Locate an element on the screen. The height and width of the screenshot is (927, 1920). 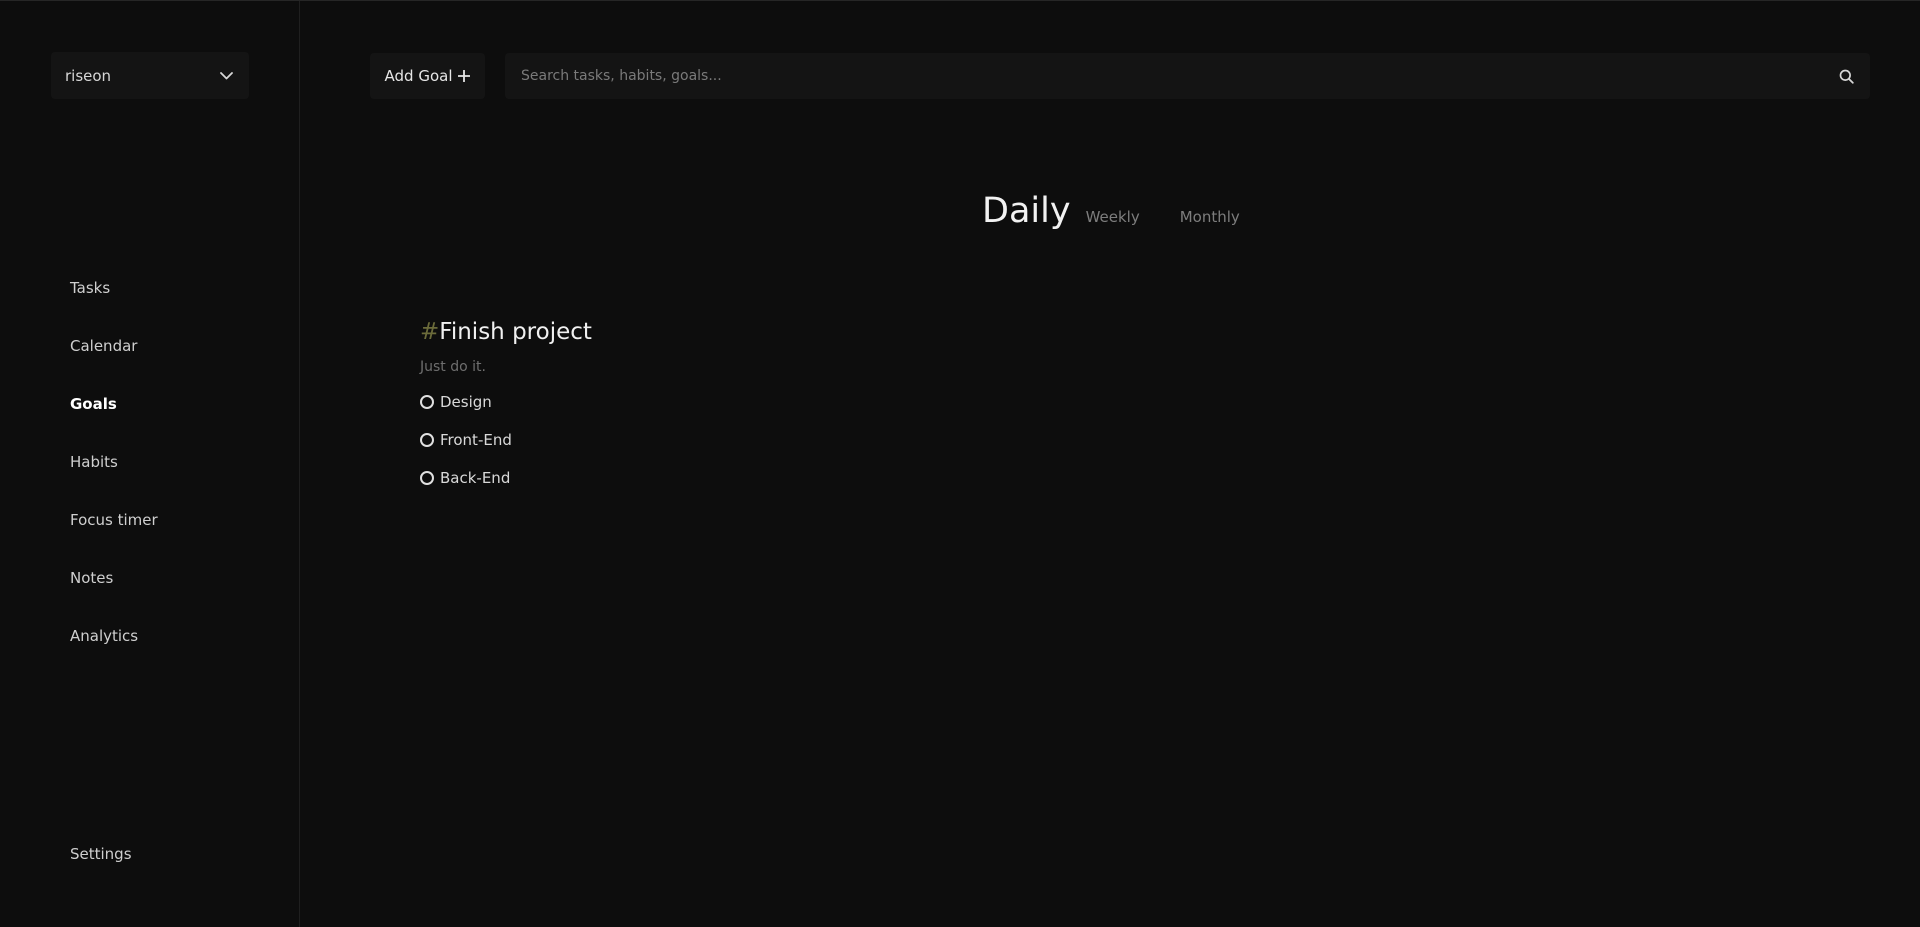
sidebar-item-focus-timer: Focus timer is located at coordinates (114, 520).